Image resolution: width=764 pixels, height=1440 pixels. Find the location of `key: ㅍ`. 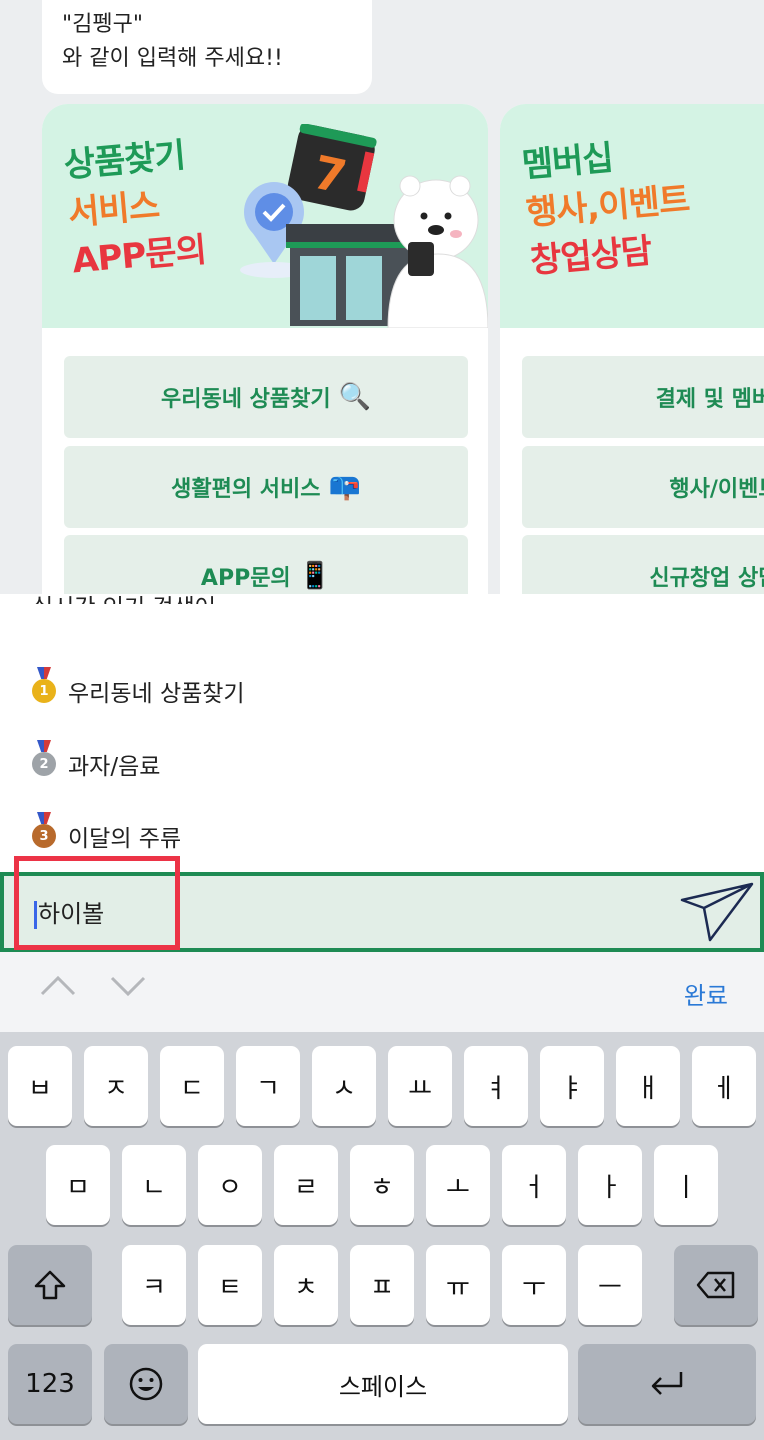

key: ㅍ is located at coordinates (382, 1285).